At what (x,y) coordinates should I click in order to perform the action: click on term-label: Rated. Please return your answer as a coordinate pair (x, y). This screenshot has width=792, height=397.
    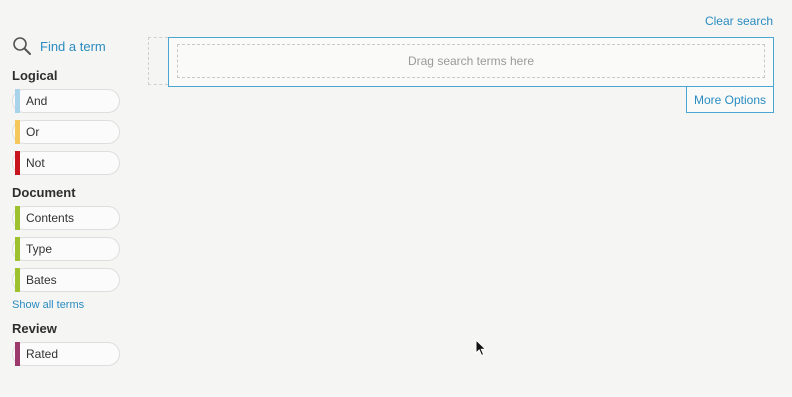
    Looking at the image, I should click on (42, 354).